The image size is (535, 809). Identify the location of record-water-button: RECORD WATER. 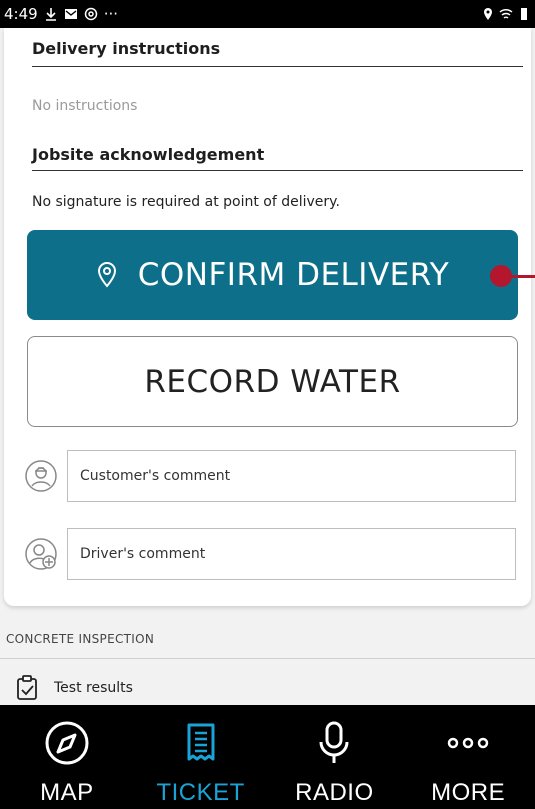
(272, 381).